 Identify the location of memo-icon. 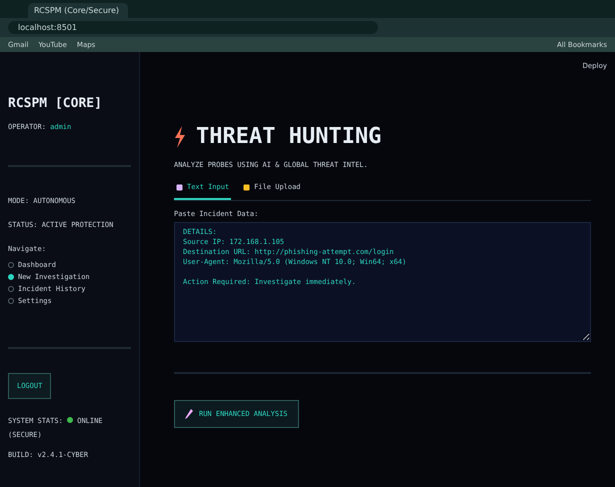
(179, 187).